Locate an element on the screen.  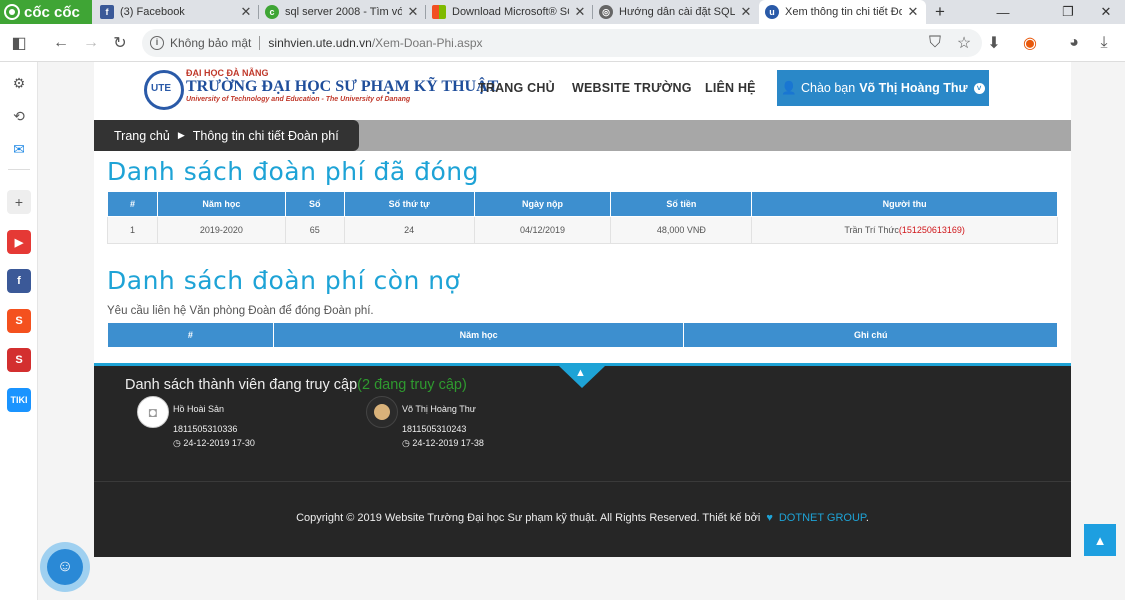
clock-icon: ◷ is located at coordinates (407, 443).